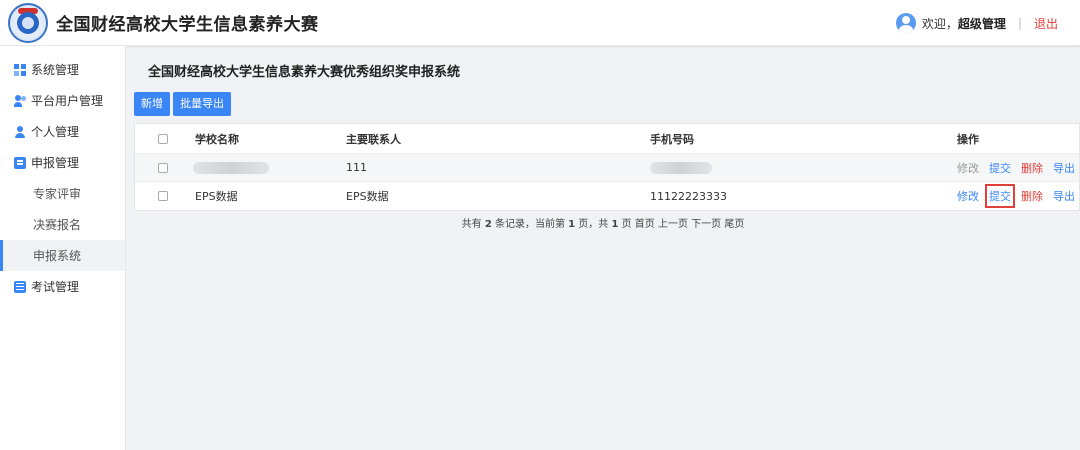 This screenshot has width=1080, height=450. I want to click on table-row: 111 修改 提交 删除 导出, so click(607, 168).